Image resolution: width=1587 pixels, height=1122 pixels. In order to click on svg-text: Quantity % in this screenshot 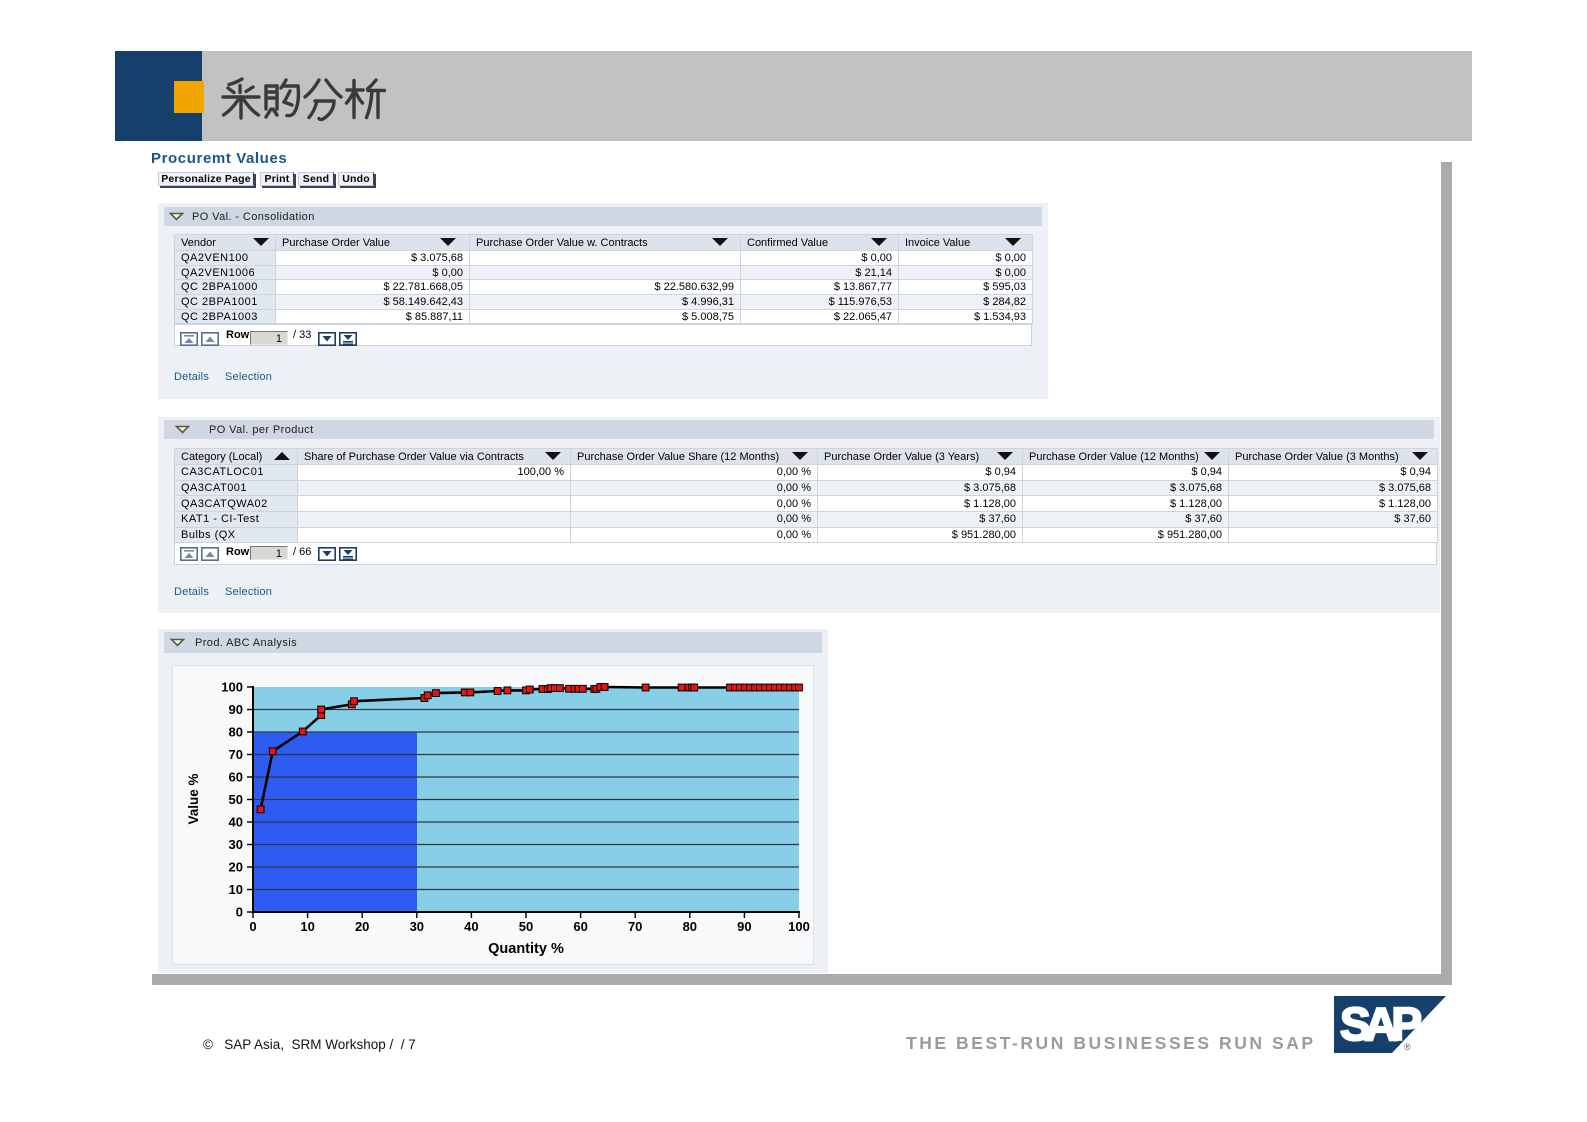, I will do `click(526, 949)`.